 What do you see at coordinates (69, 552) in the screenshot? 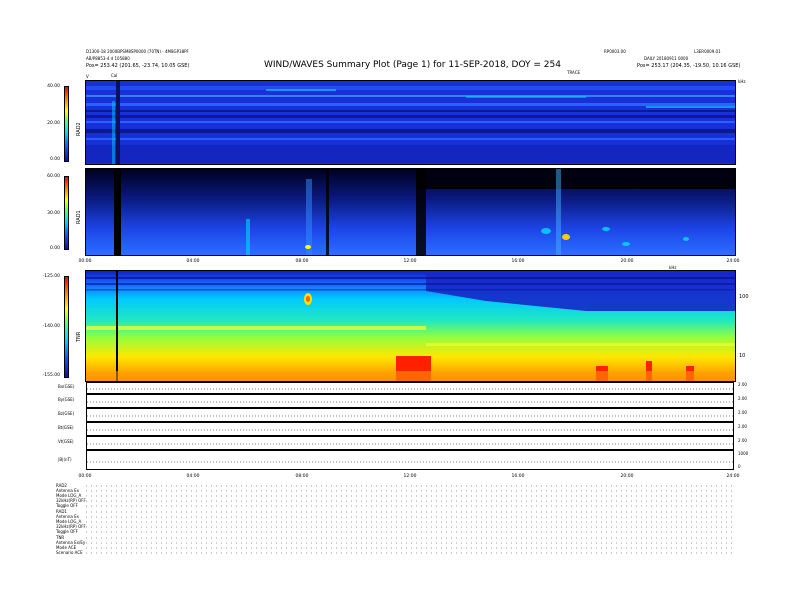
I see `status-line: Scenario ACE` at bounding box center [69, 552].